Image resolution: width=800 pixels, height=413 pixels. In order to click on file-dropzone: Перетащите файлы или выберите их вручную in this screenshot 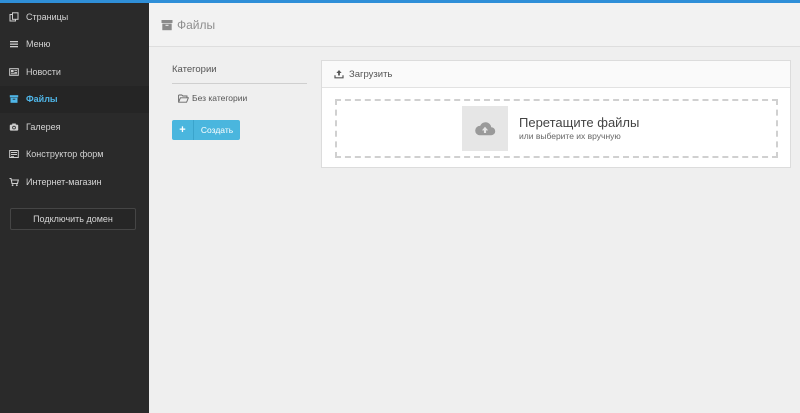, I will do `click(556, 128)`.